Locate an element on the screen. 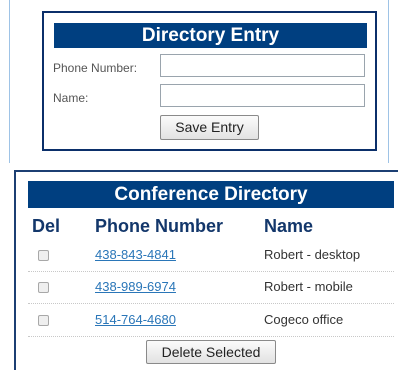  directory-entry-title: Directory Entry is located at coordinates (210, 35).